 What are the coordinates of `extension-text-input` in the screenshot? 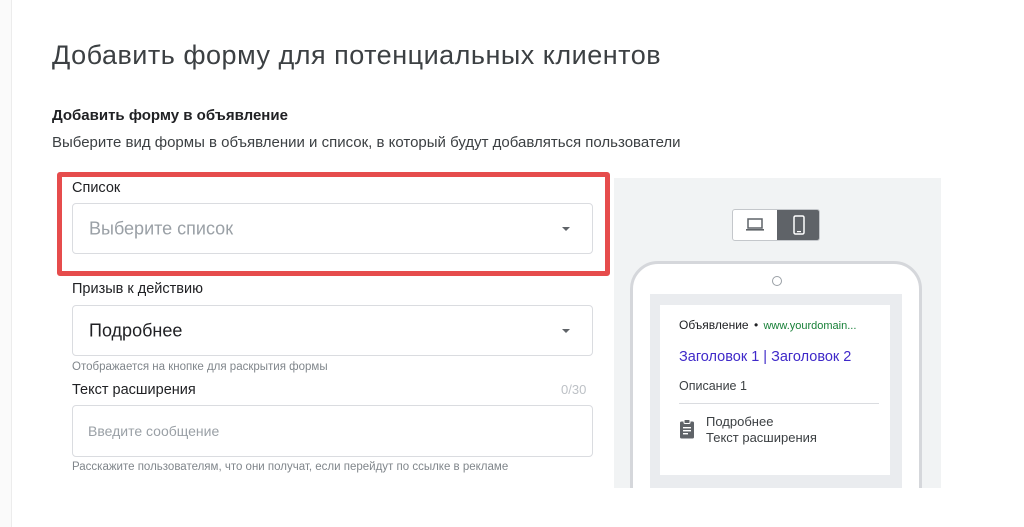 It's located at (333, 431).